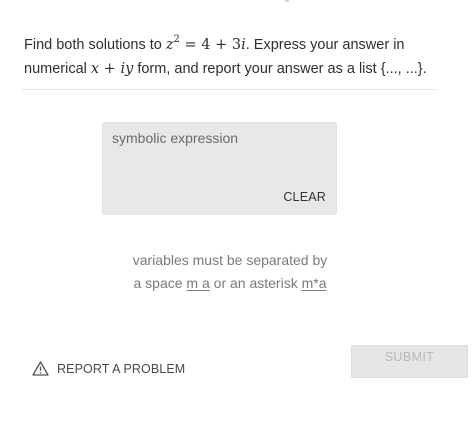 This screenshot has height=422, width=474. I want to click on submit-button: SUBMIT, so click(409, 361).